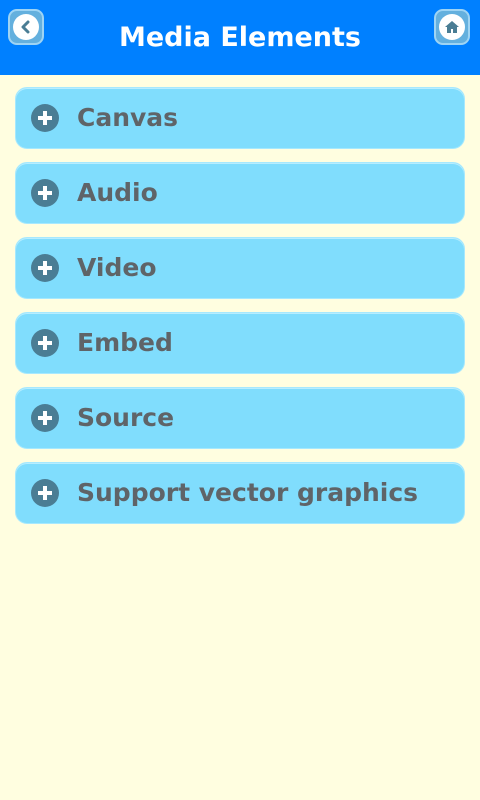 The width and height of the screenshot is (480, 800). I want to click on list-item-canvas: Canvas, so click(240, 118).